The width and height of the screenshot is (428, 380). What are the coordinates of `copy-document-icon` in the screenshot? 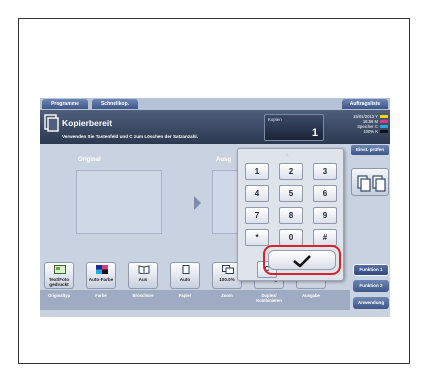 It's located at (51, 123).